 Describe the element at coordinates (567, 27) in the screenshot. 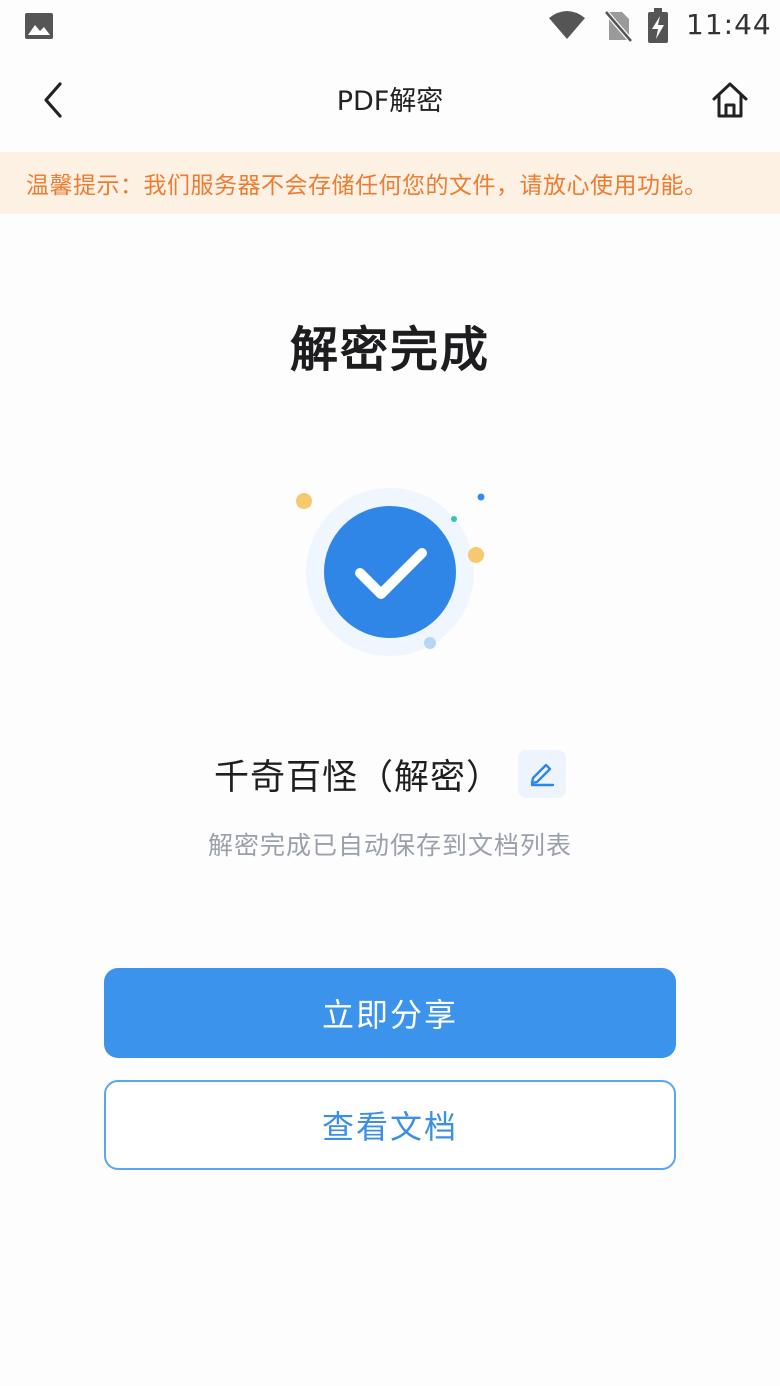

I see `wifi-icon` at that location.